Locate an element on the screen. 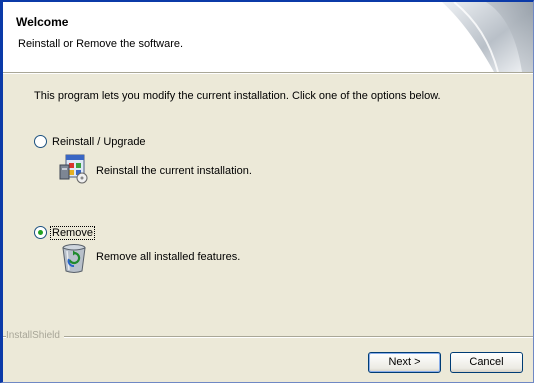  cancel-button: Cancel is located at coordinates (486, 362).